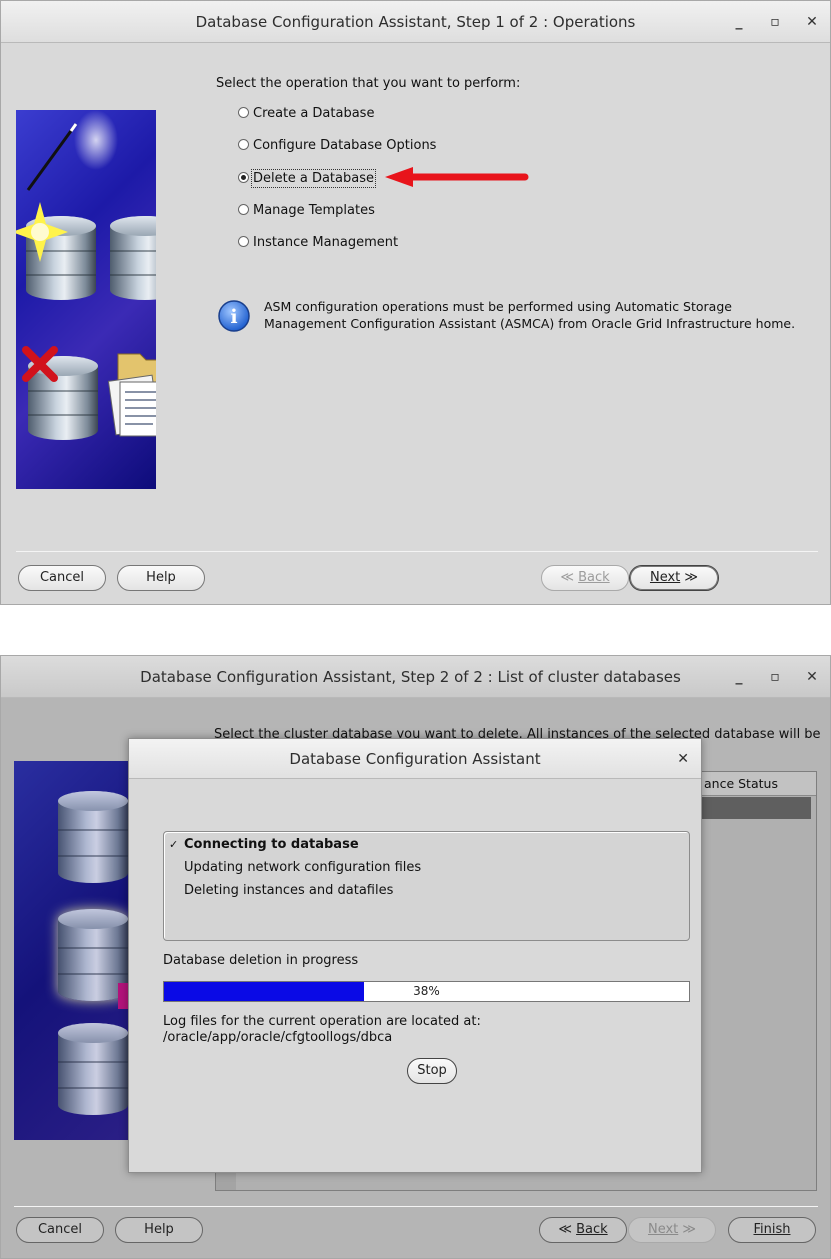  Describe the element at coordinates (174, 844) in the screenshot. I see `checkmark-icon: ✓` at that location.